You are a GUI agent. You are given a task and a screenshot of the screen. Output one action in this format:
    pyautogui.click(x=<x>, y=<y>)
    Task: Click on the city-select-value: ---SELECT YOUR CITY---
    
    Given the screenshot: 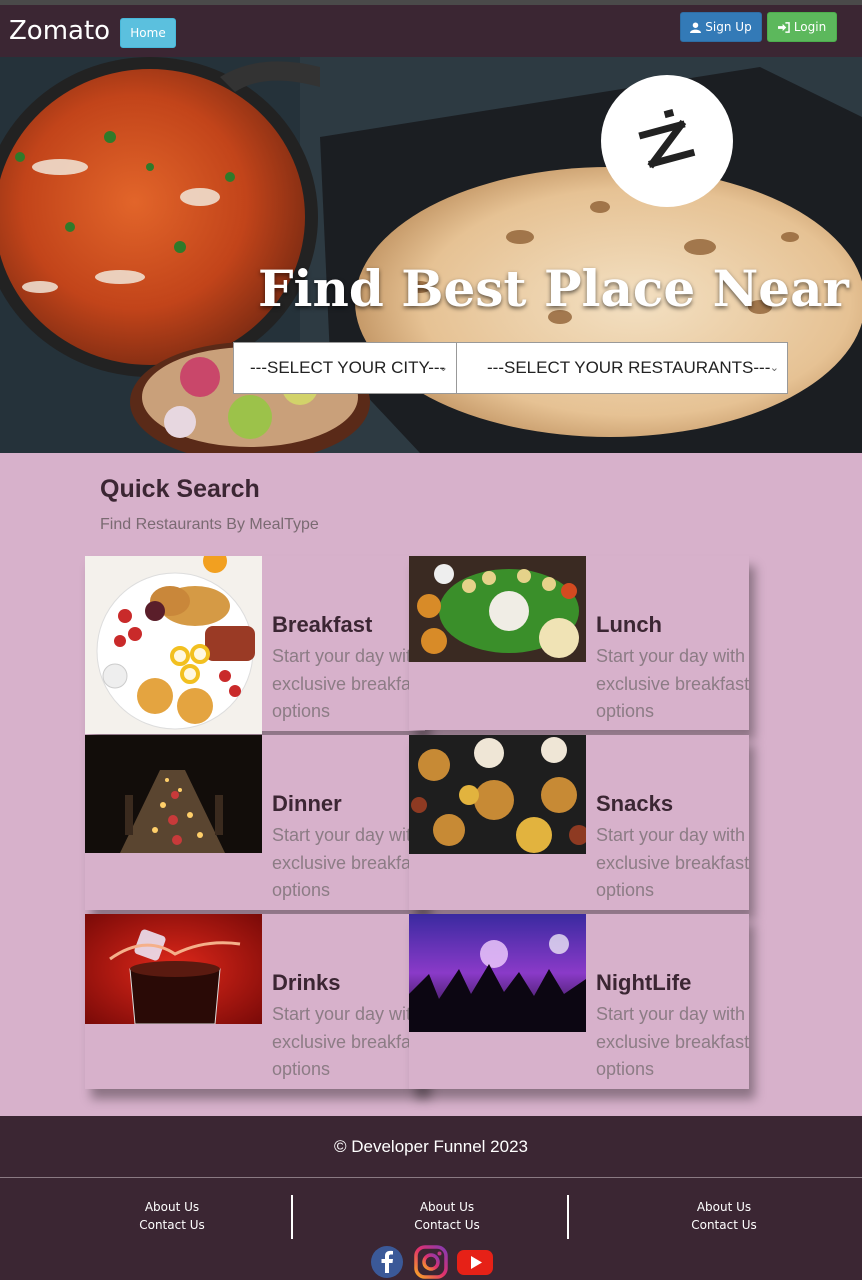 What is the action you would take?
    pyautogui.click(x=348, y=367)
    